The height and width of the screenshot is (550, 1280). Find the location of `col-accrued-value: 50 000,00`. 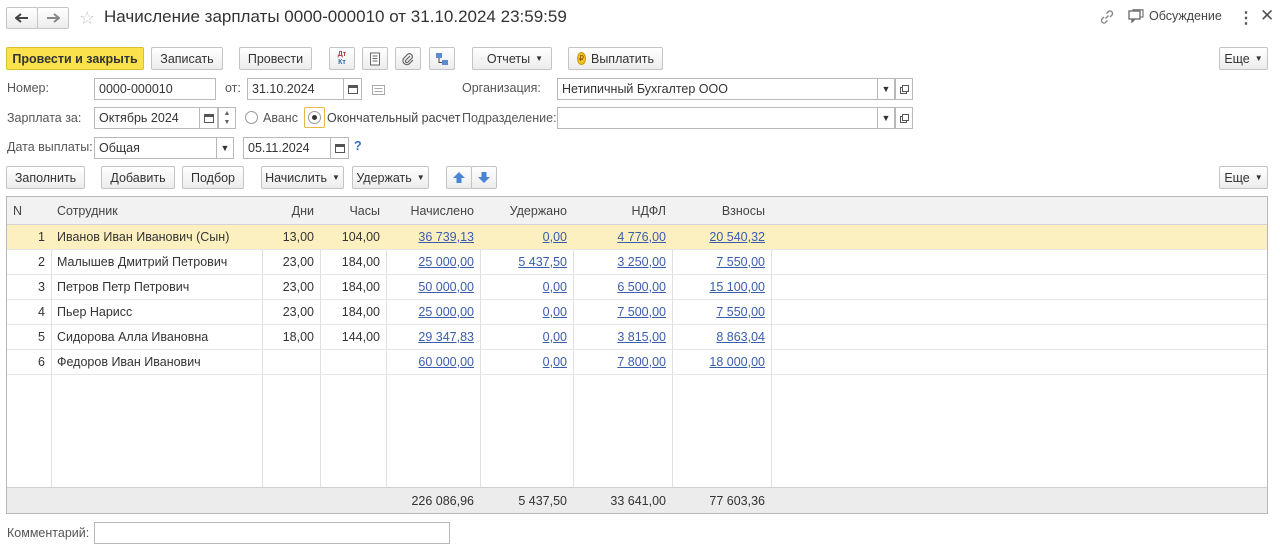

col-accrued-value: 50 000,00 is located at coordinates (446, 287).